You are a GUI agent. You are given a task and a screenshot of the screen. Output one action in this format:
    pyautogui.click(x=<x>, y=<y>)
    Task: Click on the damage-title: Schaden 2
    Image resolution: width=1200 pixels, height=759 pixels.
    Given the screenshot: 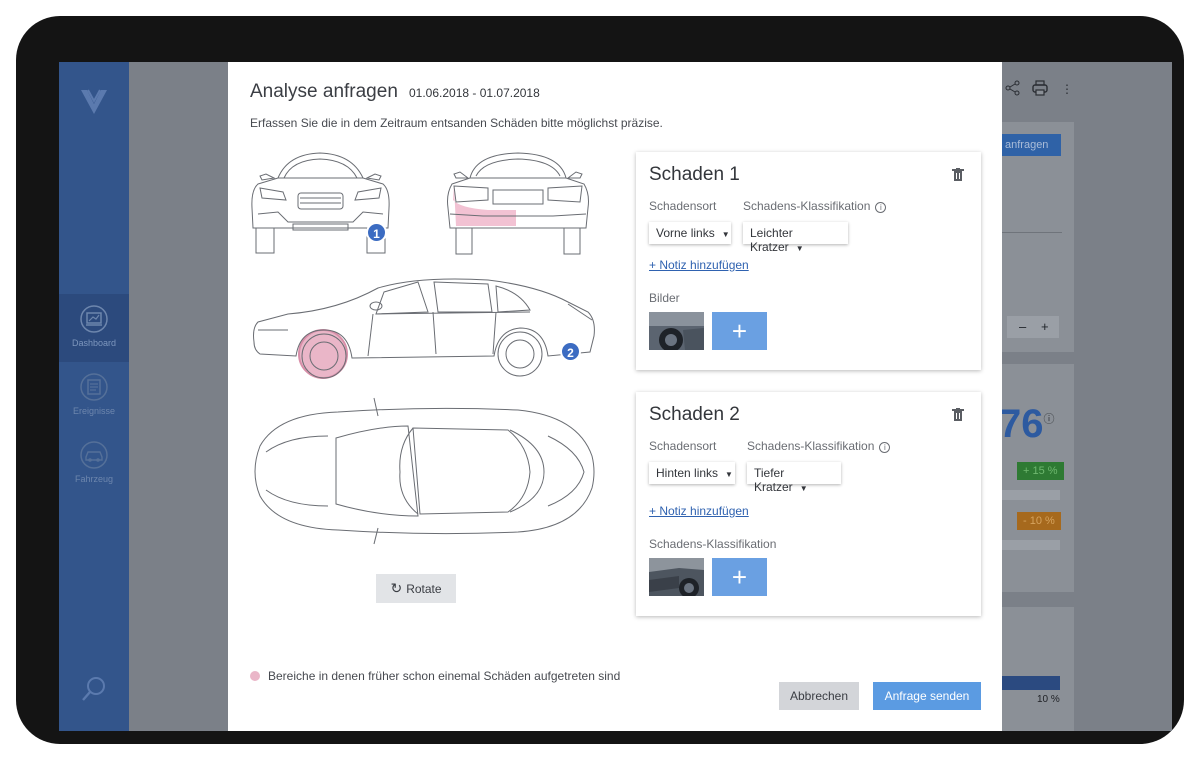 What is the action you would take?
    pyautogui.click(x=694, y=414)
    